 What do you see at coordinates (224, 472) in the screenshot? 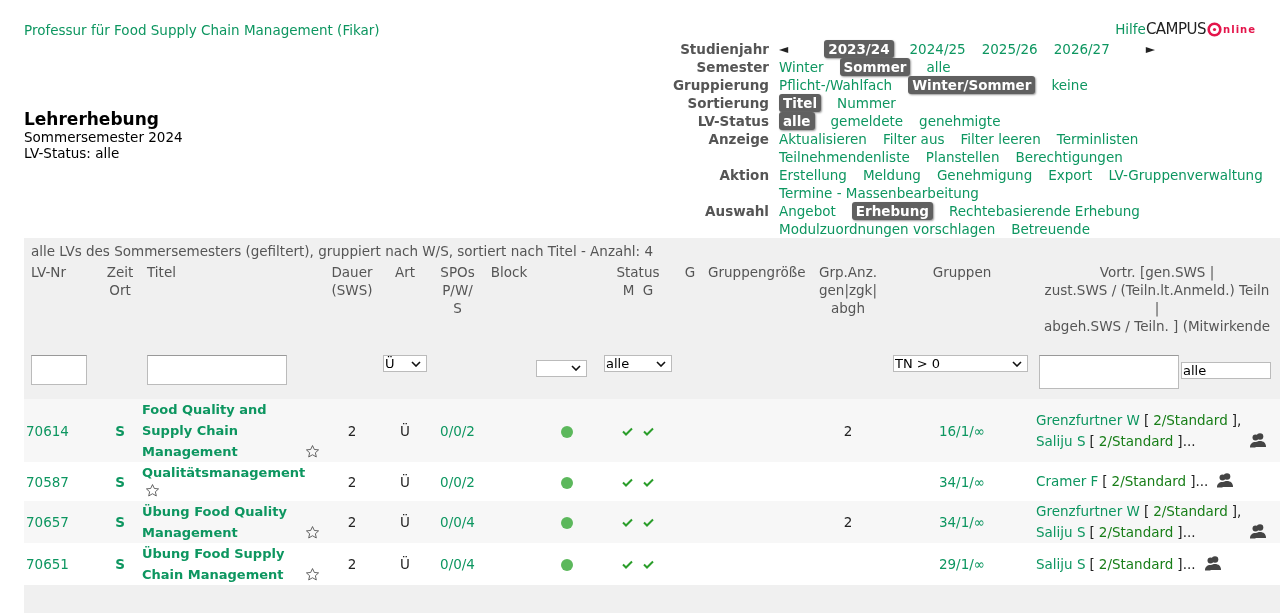
I see `course-title-link: Qualitätsmanagement` at bounding box center [224, 472].